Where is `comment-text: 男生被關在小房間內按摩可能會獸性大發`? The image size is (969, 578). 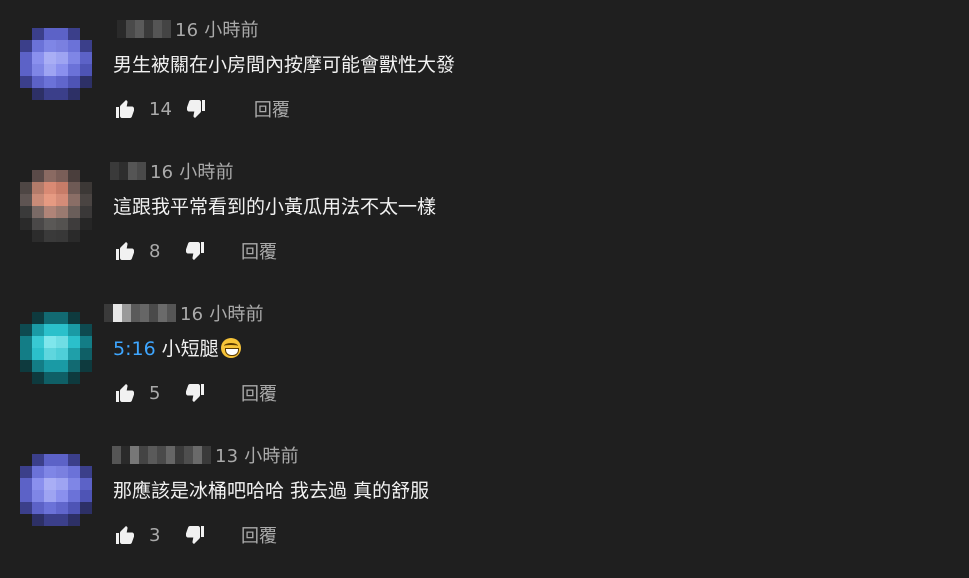
comment-text: 男生被關在小房間內按摩可能會獸性大發 is located at coordinates (284, 63).